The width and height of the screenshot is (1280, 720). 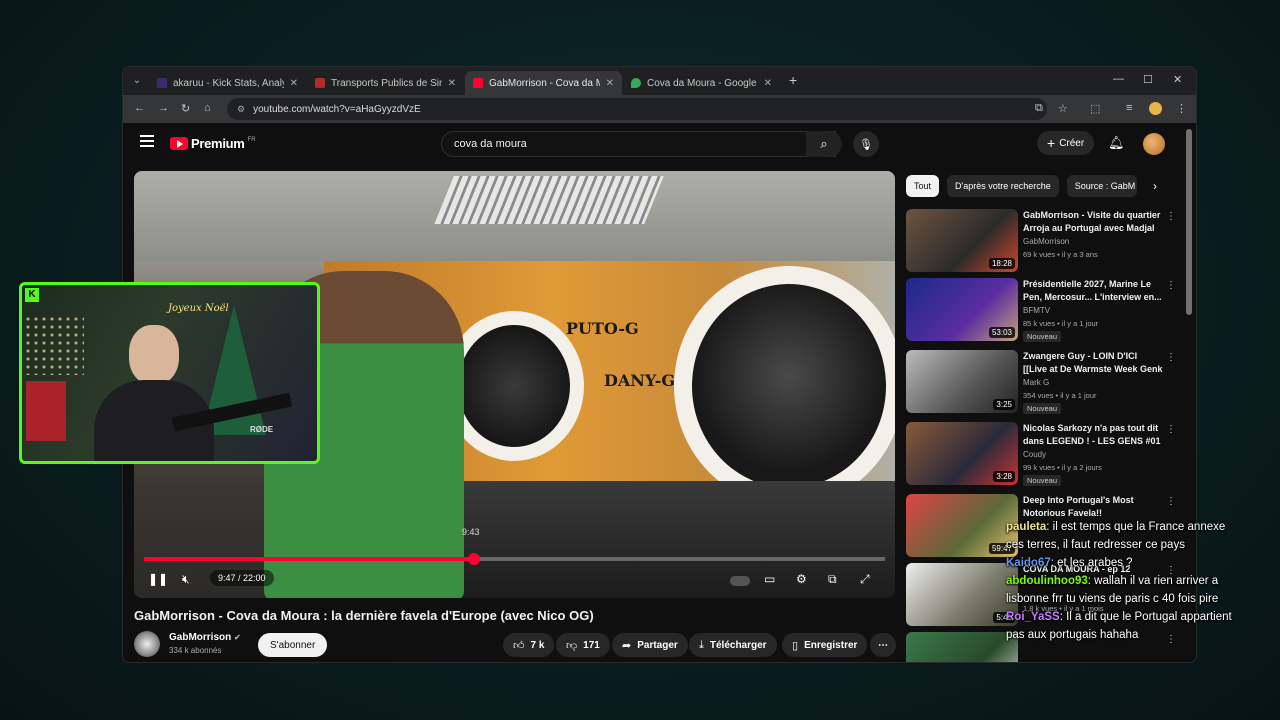 I want to click on settings-gear-icon: ⚙, so click(x=801, y=579).